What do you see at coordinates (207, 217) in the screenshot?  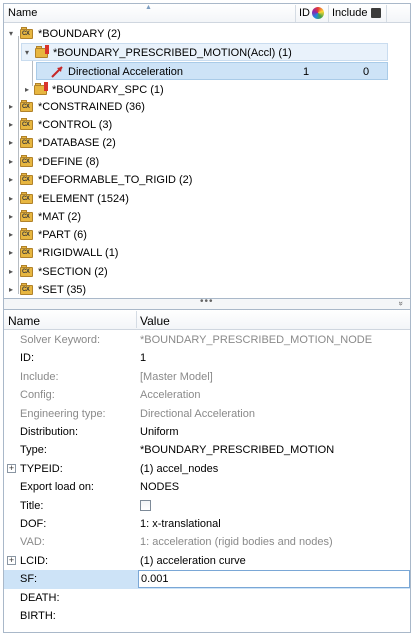 I see `tree-item-mat: ▸ CX *MAT (2)` at bounding box center [207, 217].